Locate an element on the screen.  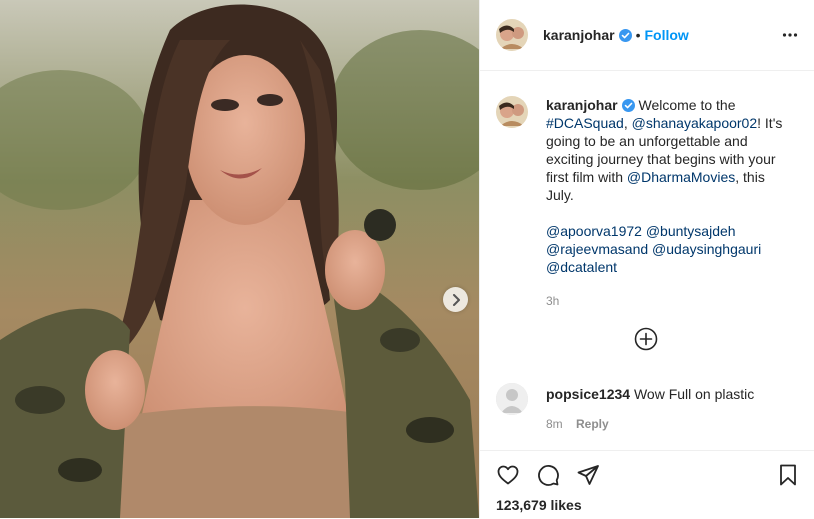
mention-link: @DharmaMovies is located at coordinates (681, 177).